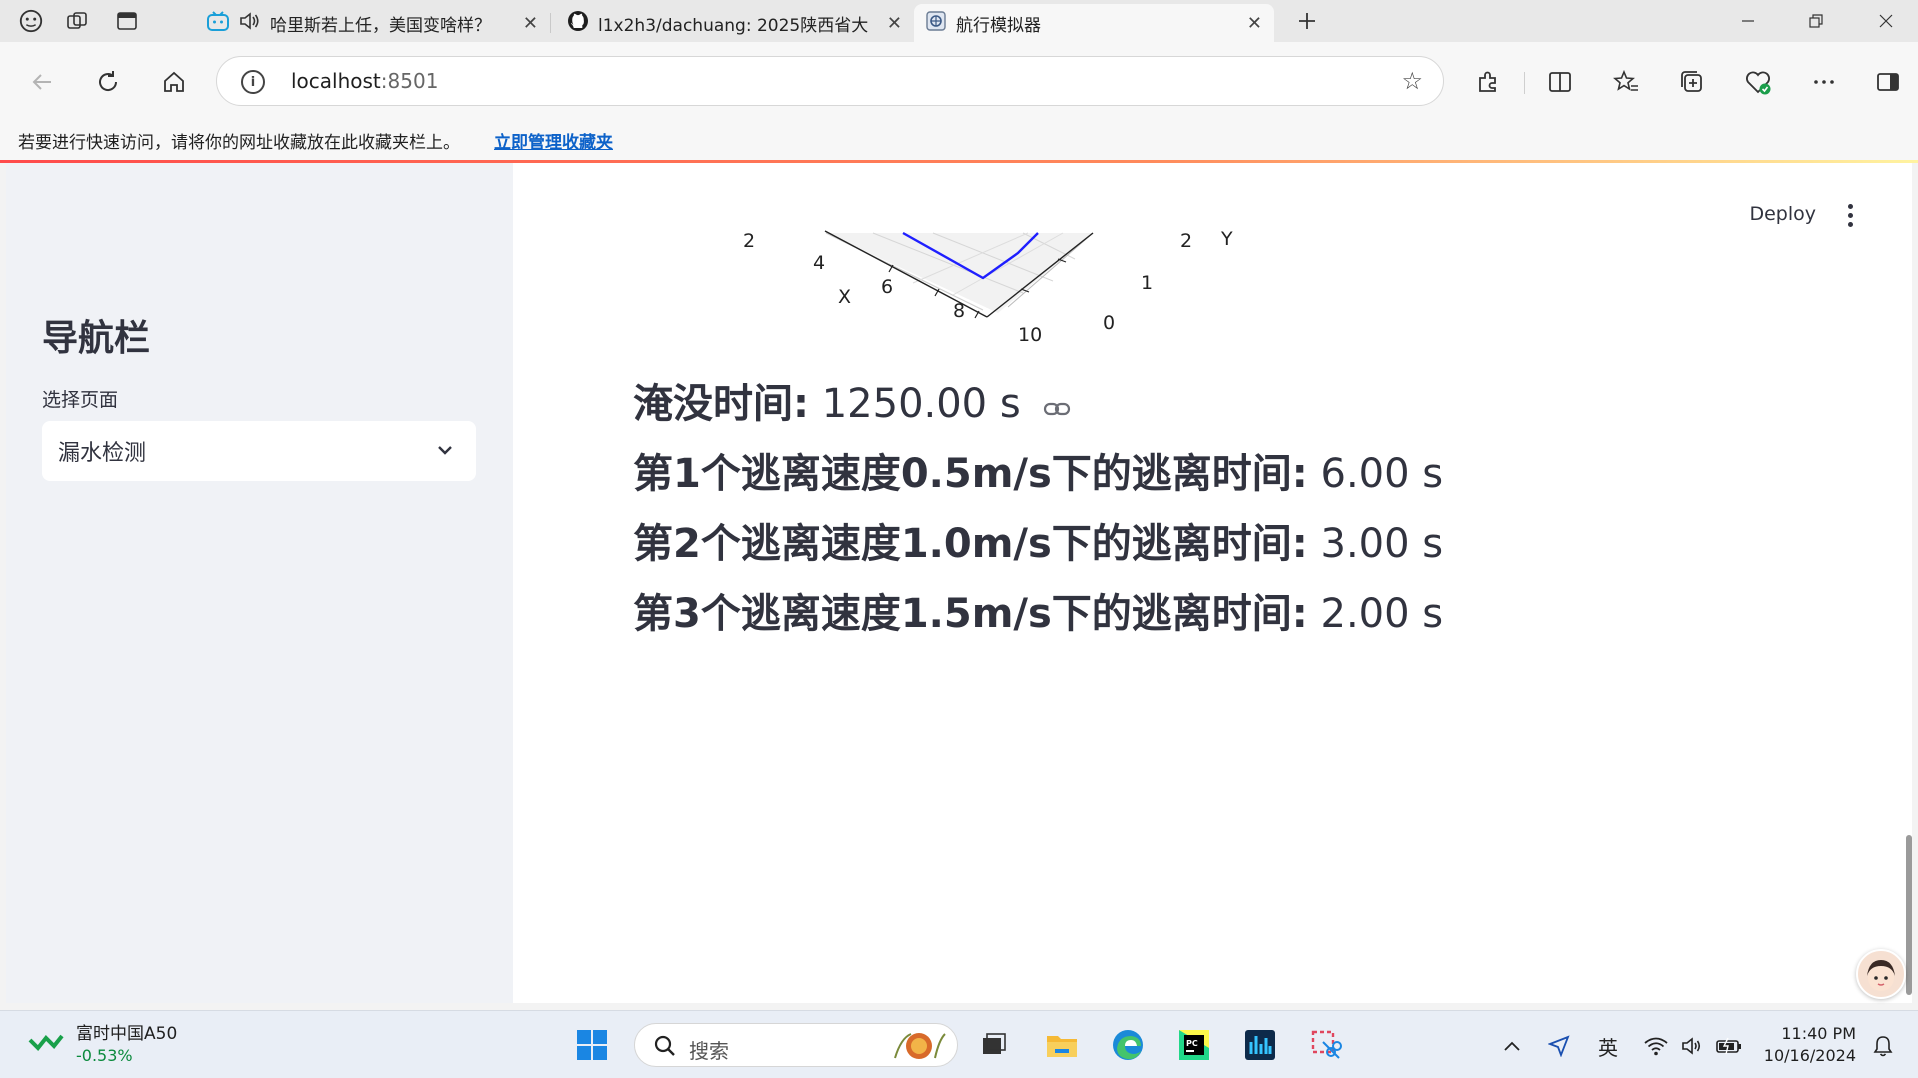  What do you see at coordinates (550, 23) in the screenshot?
I see `tab-separator` at bounding box center [550, 23].